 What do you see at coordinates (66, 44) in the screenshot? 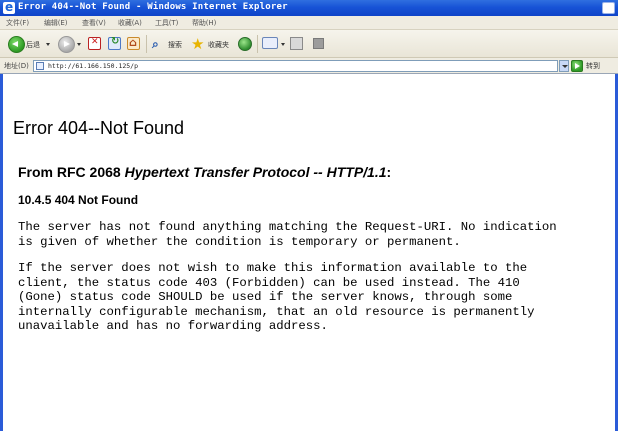
I see `forward-icon` at bounding box center [66, 44].